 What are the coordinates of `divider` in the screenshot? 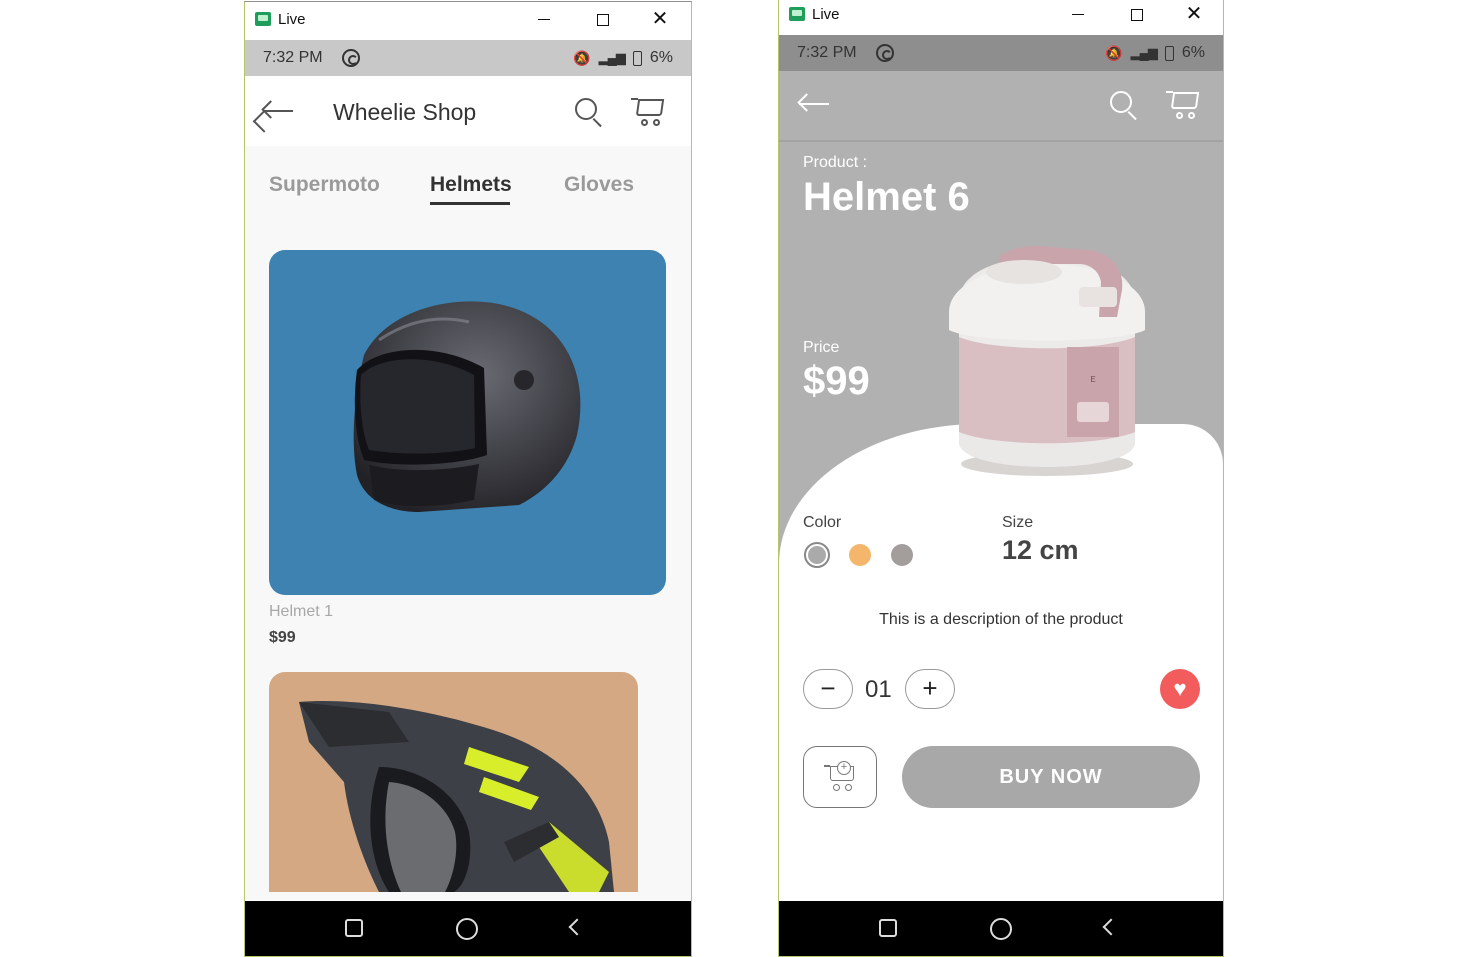 It's located at (1001, 141).